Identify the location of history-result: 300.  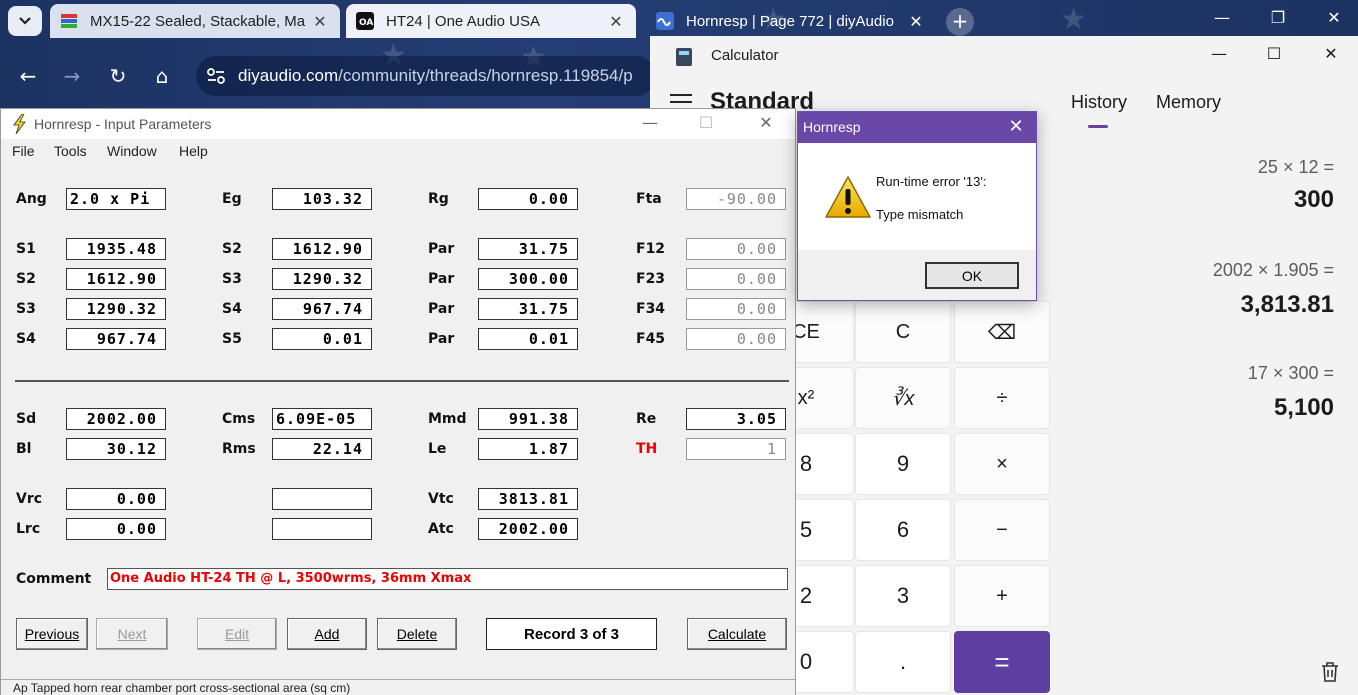
(1314, 200).